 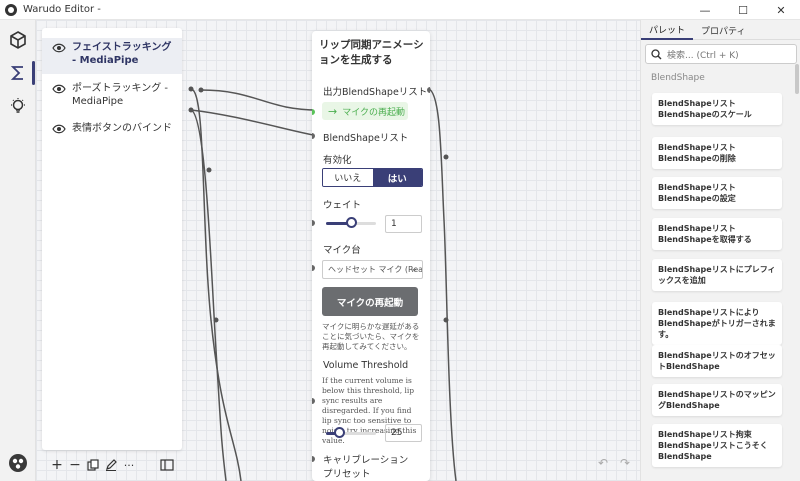 I want to click on palette-item: BlendShapeリストのマッピングBlendShape, so click(x=717, y=400).